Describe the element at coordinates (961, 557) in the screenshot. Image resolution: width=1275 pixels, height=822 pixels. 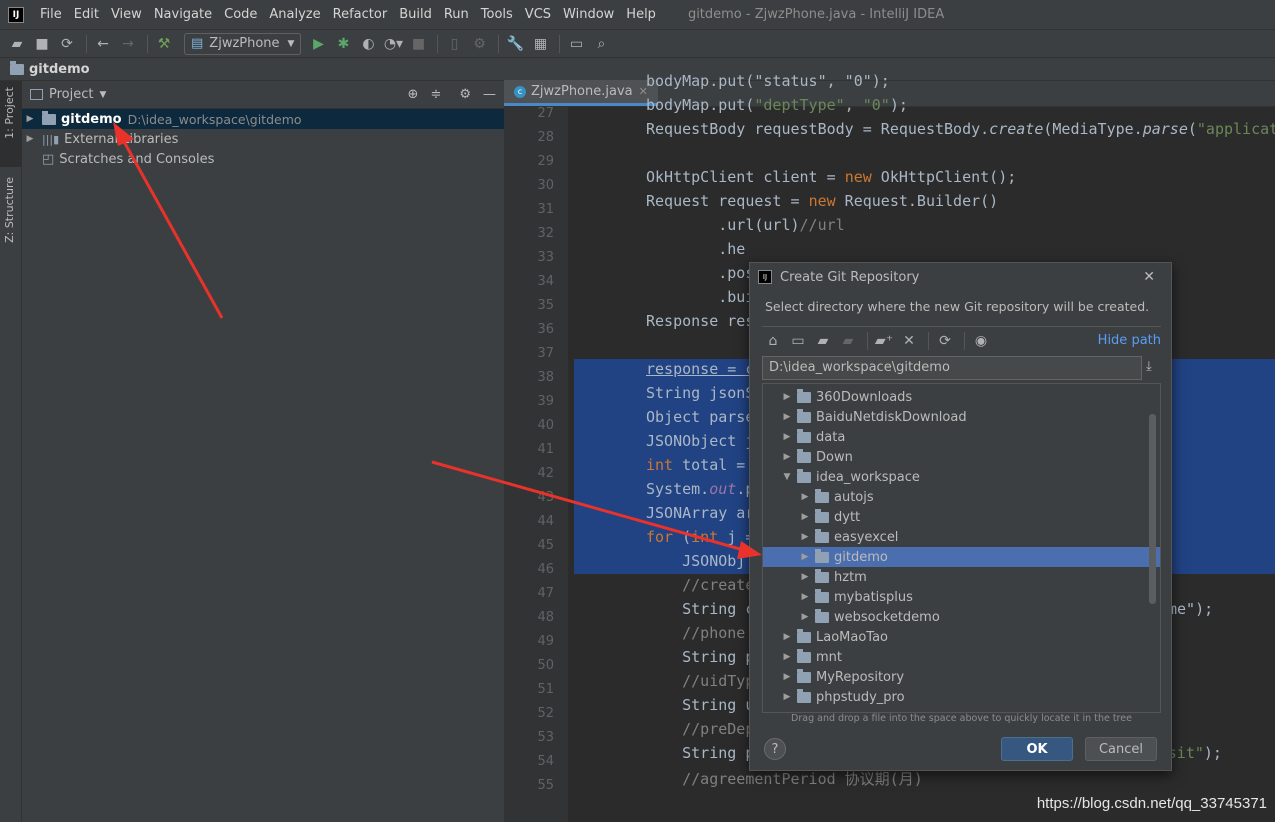
I see `dir-row-gitdemo: ▶ gitdemo` at that location.